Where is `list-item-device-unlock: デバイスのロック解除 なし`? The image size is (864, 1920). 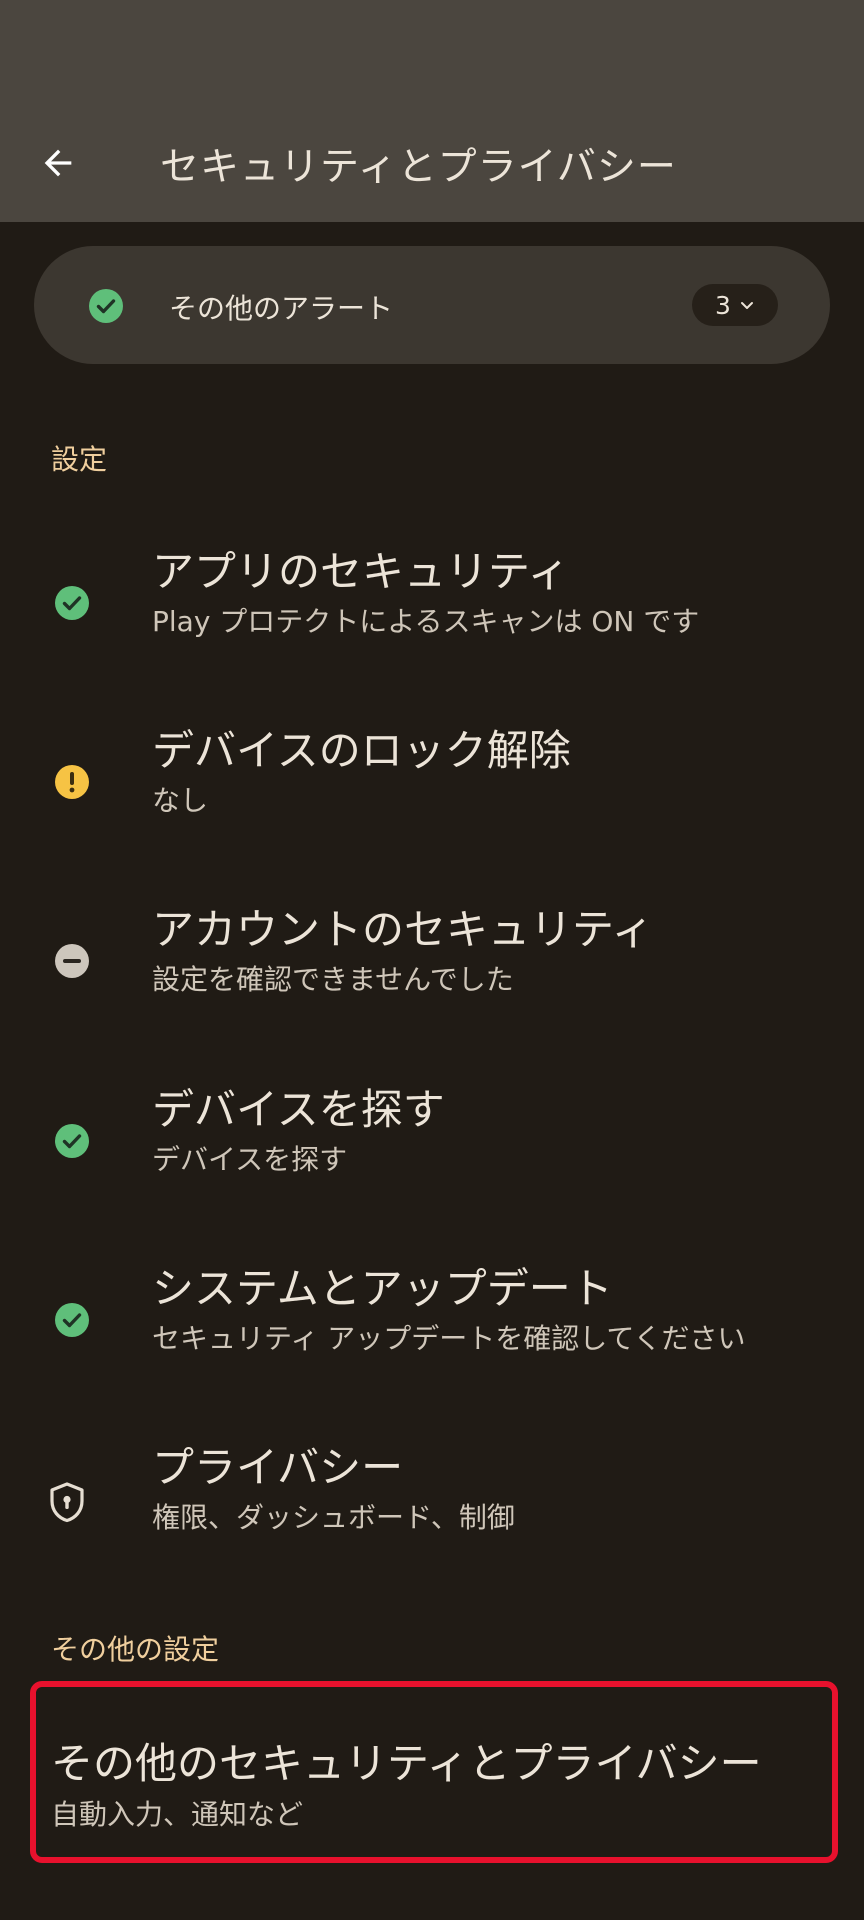 list-item-device-unlock: デバイスのロック解除 なし is located at coordinates (432, 794).